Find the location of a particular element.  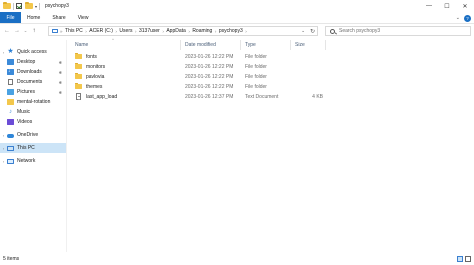

refresh-icon: ↻ is located at coordinates (312, 31).